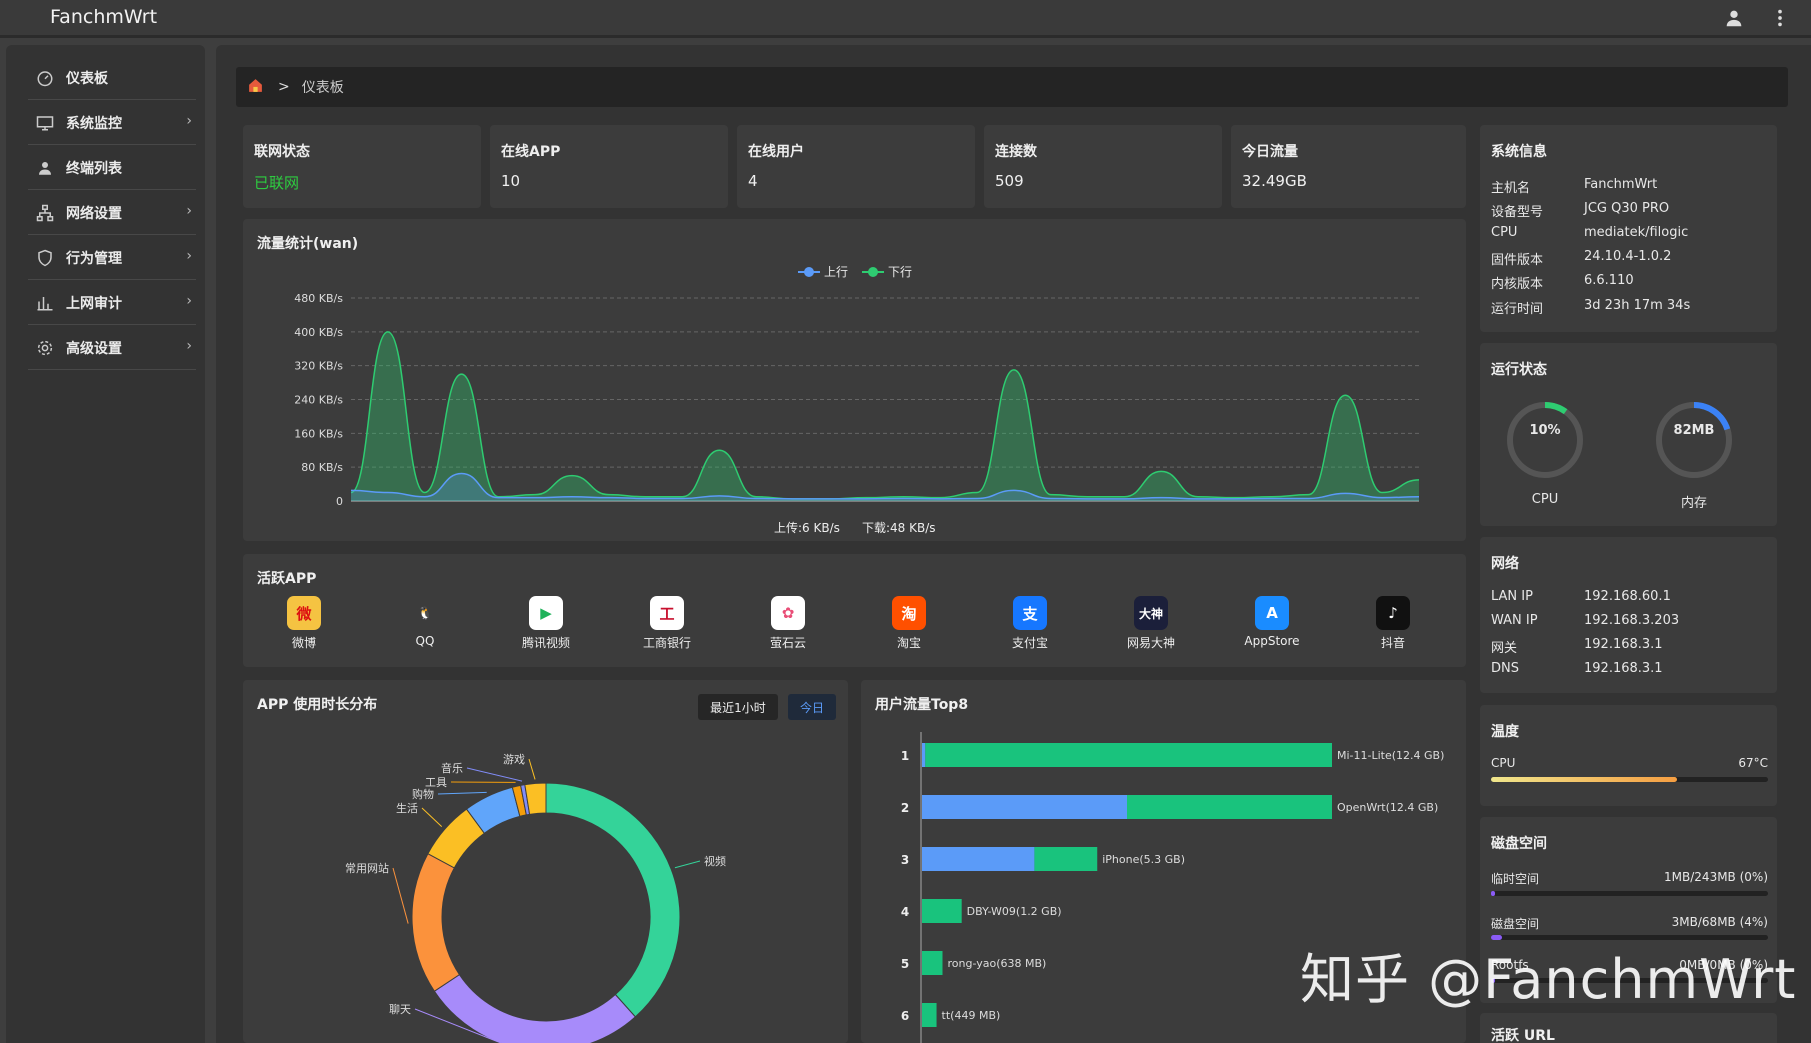 Image resolution: width=1811 pixels, height=1043 pixels. I want to click on app-item: 淘淘宝, so click(909, 623).